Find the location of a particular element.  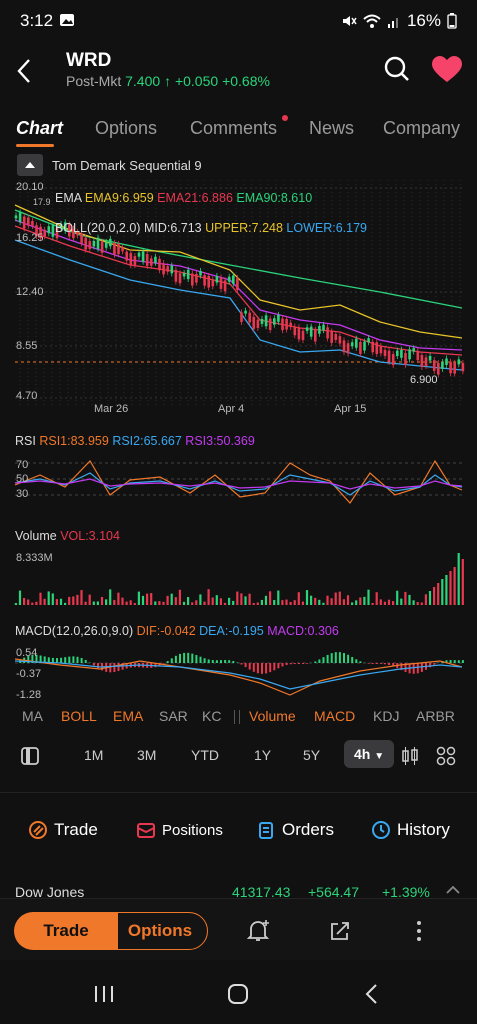

boll-lower-value: LOWER:6.179 is located at coordinates (327, 228).